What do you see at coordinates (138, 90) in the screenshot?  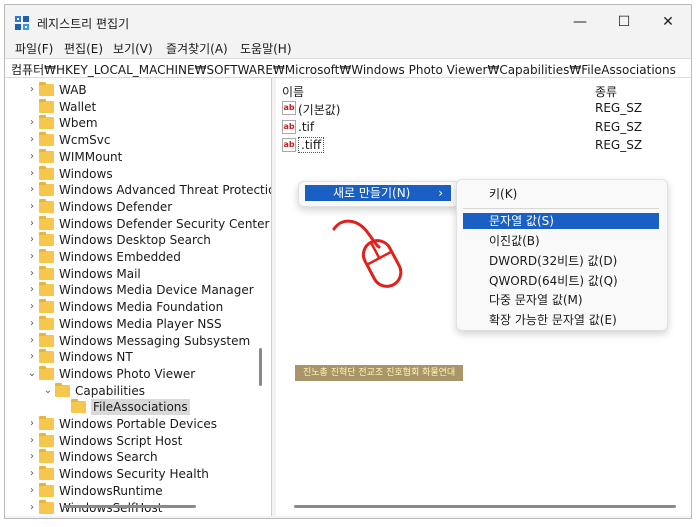 I see `tree-item: › WAB` at bounding box center [138, 90].